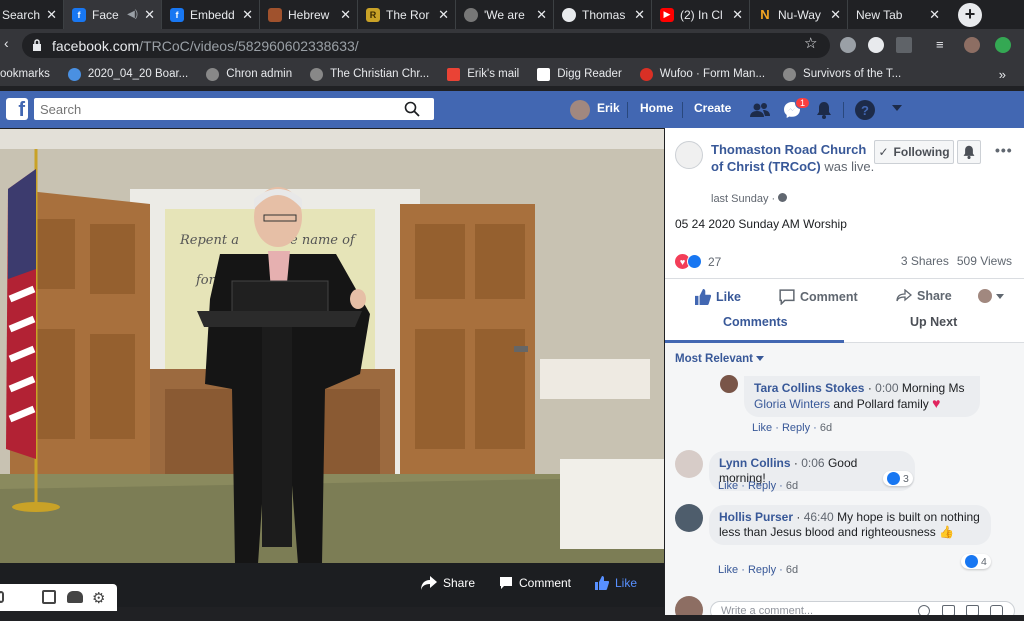  What do you see at coordinates (809, 388) in the screenshot?
I see `comment-author: Tara Collins Stokes` at bounding box center [809, 388].